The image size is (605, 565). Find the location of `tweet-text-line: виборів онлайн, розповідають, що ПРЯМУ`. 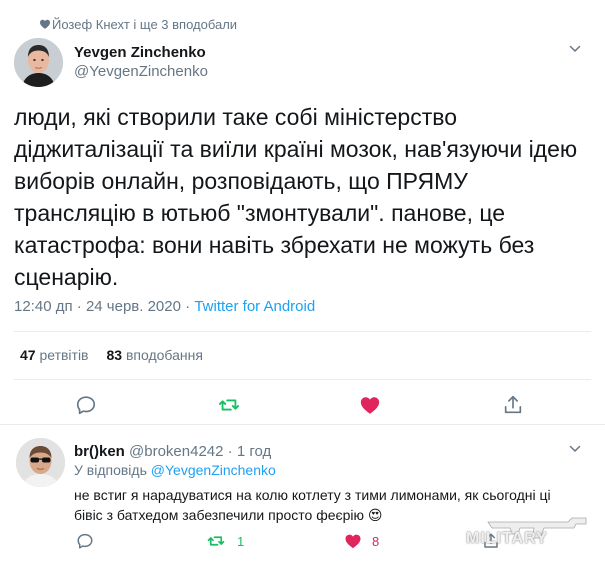

tweet-text-line: виборів онлайн, розповідають, що ПРЯМУ is located at coordinates (241, 181).